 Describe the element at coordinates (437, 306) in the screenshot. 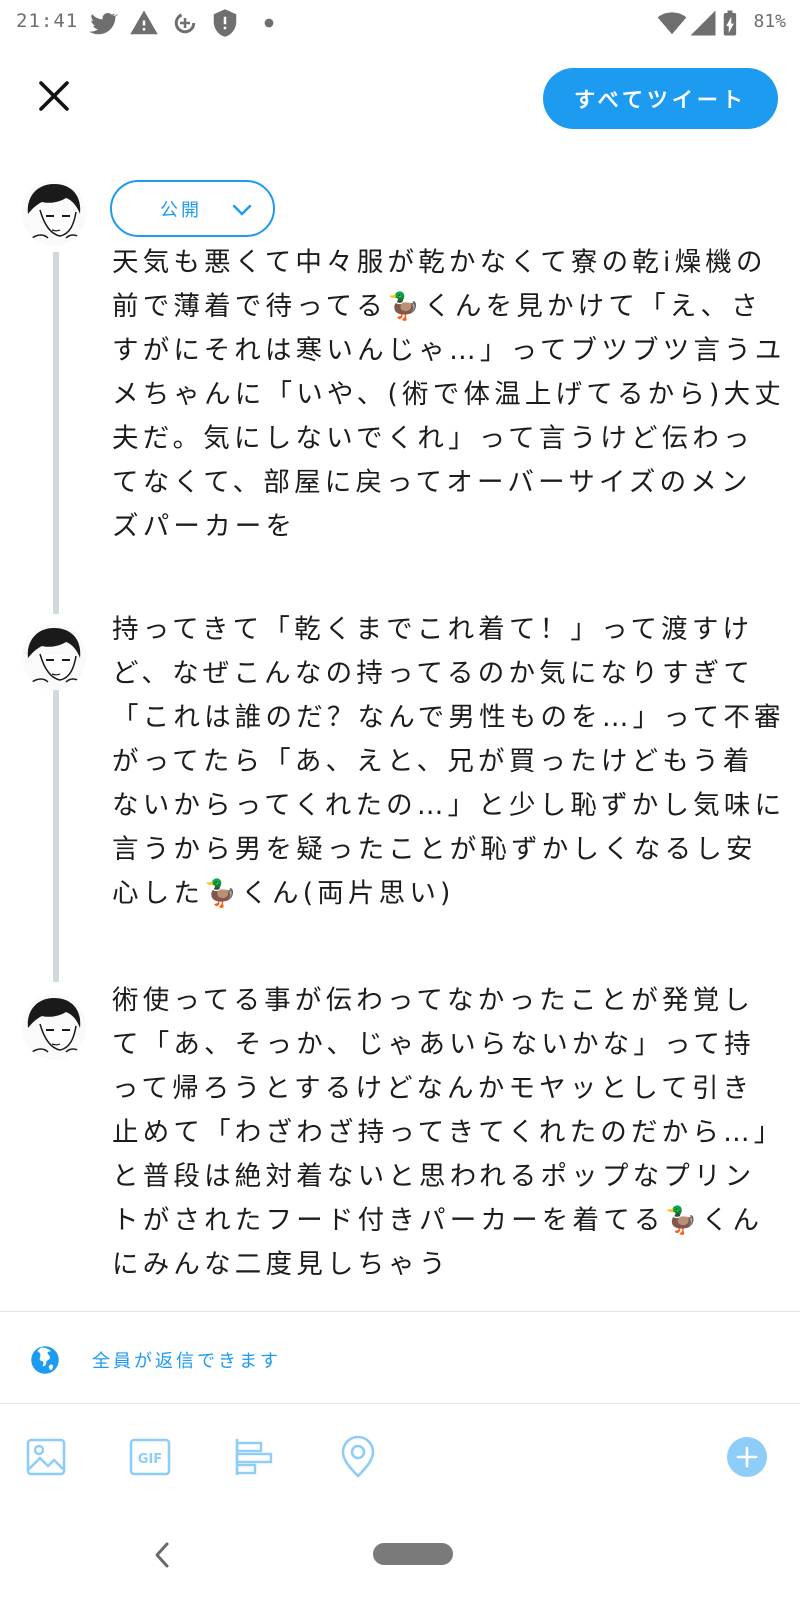

I see `tweet-line: 前で薄着で待ってる🦆くんを見かけて「え、さ` at that location.